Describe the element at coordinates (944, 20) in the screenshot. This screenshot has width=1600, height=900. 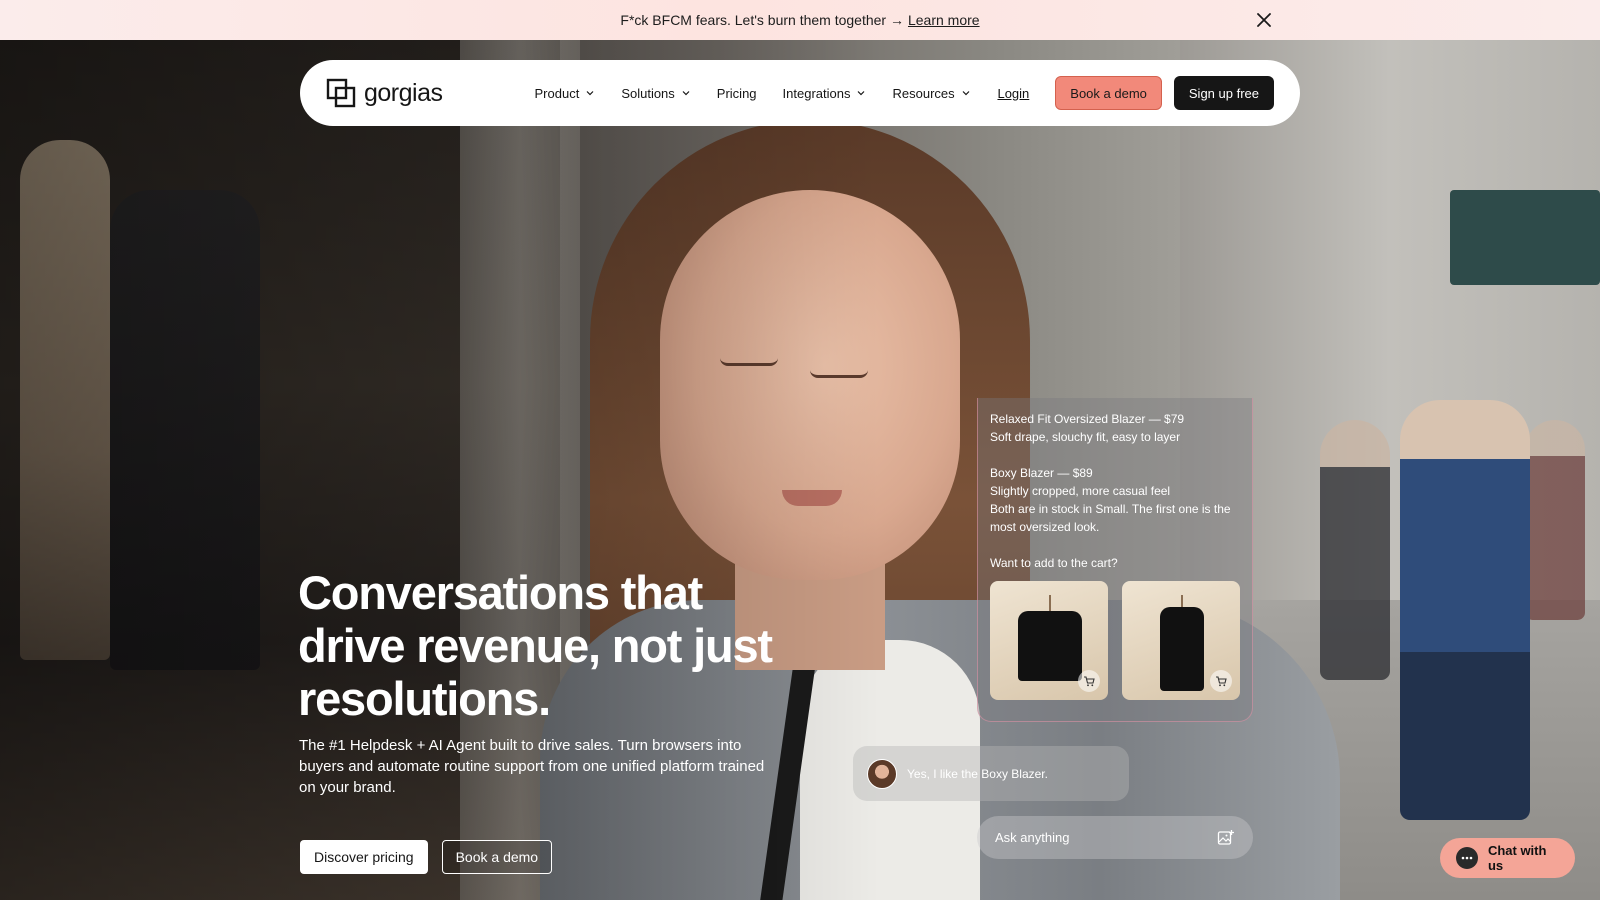
I see `announcement-learn-more-link: Learn more` at that location.